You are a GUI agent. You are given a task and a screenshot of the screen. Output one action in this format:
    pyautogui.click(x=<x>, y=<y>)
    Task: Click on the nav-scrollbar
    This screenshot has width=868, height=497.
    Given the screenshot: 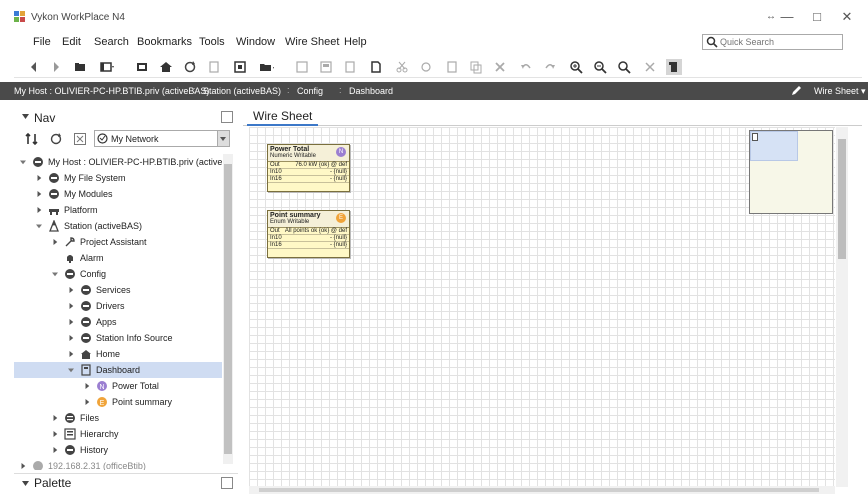 What is the action you would take?
    pyautogui.click(x=228, y=309)
    